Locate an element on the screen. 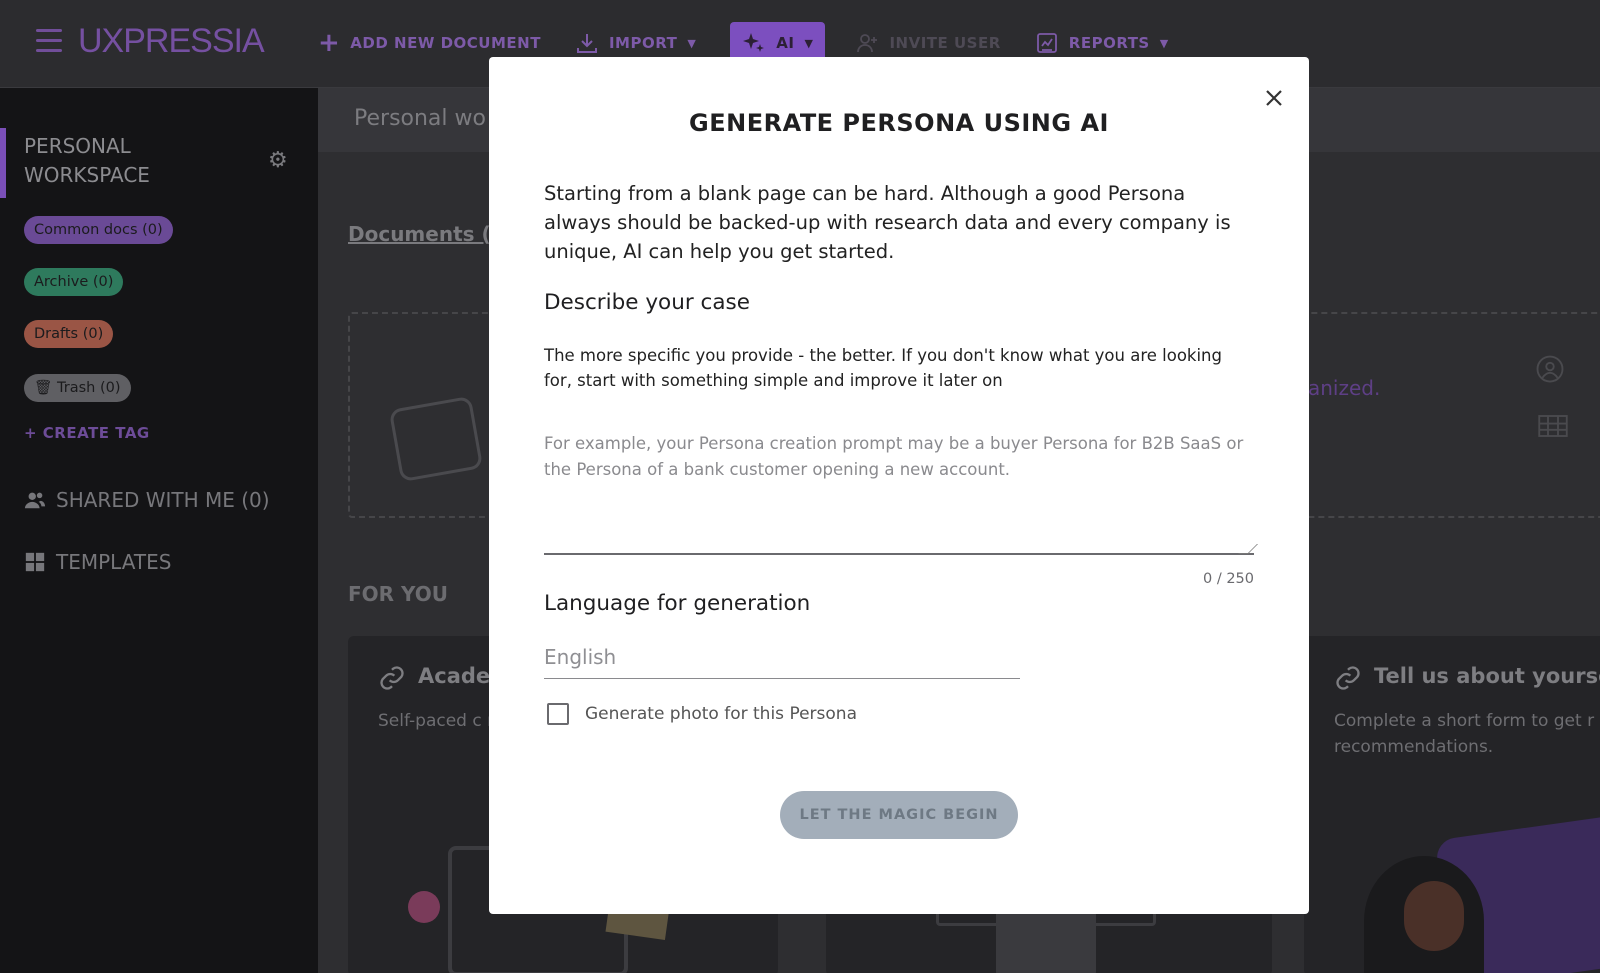 This screenshot has height=973, width=1600. workspace-active-indicator is located at coordinates (3, 163).